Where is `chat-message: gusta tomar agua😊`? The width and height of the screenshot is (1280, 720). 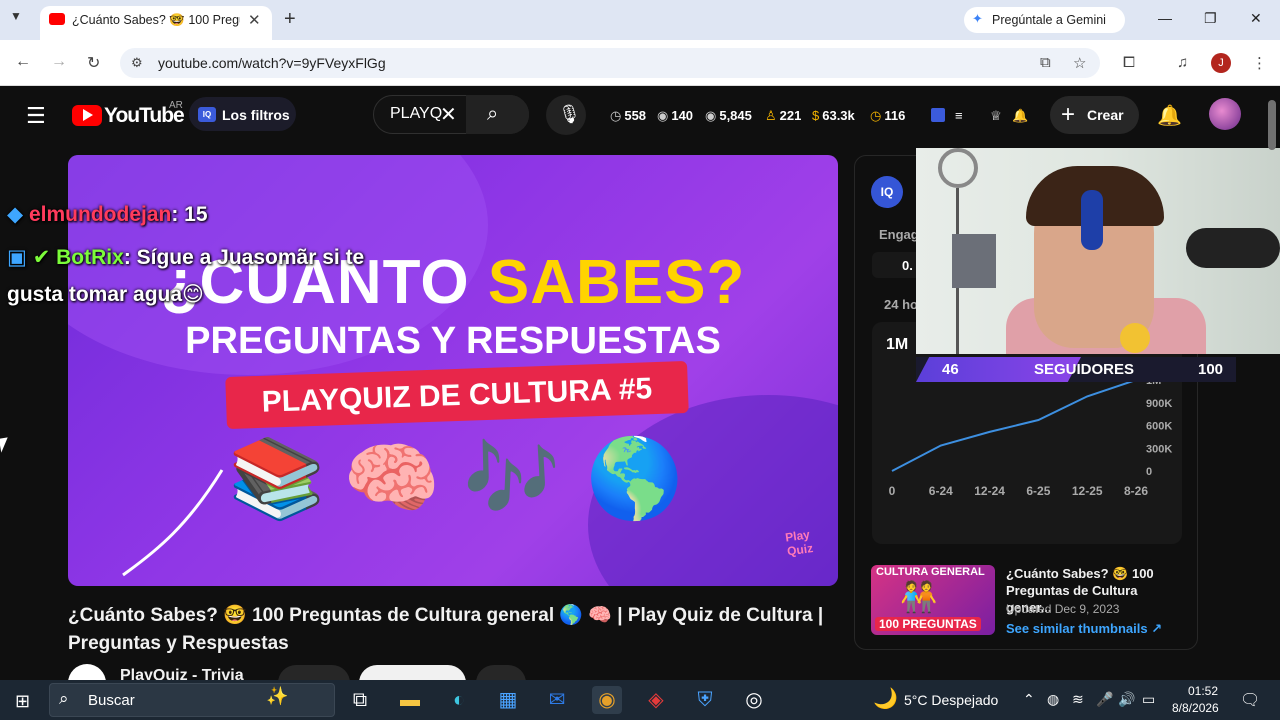 chat-message: gusta tomar agua😊 is located at coordinates (105, 294).